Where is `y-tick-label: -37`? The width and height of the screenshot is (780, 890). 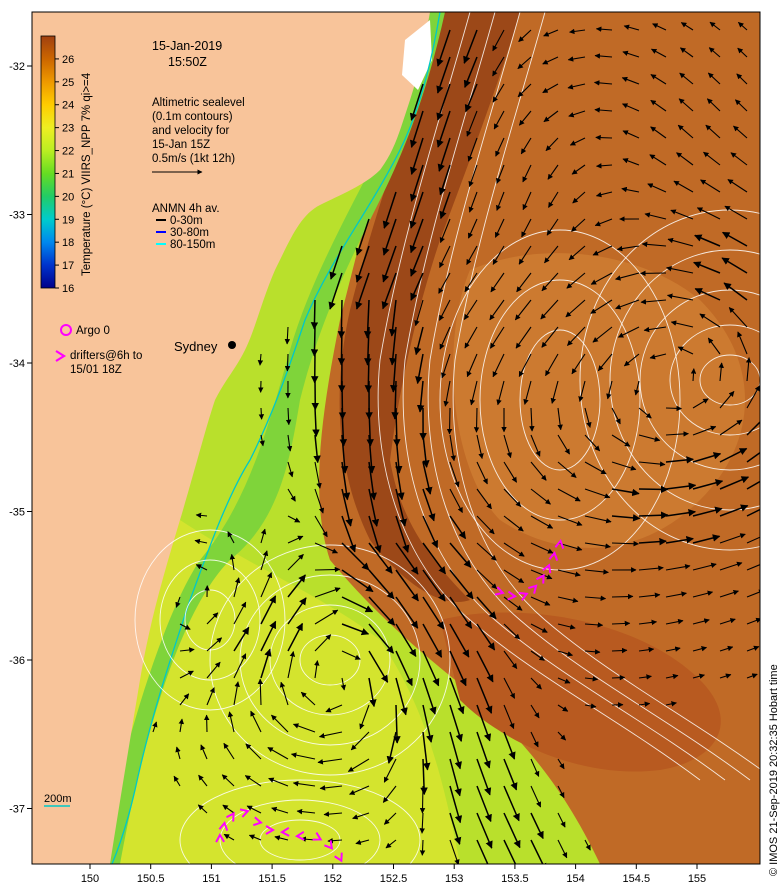
y-tick-label: -37 is located at coordinates (17, 810).